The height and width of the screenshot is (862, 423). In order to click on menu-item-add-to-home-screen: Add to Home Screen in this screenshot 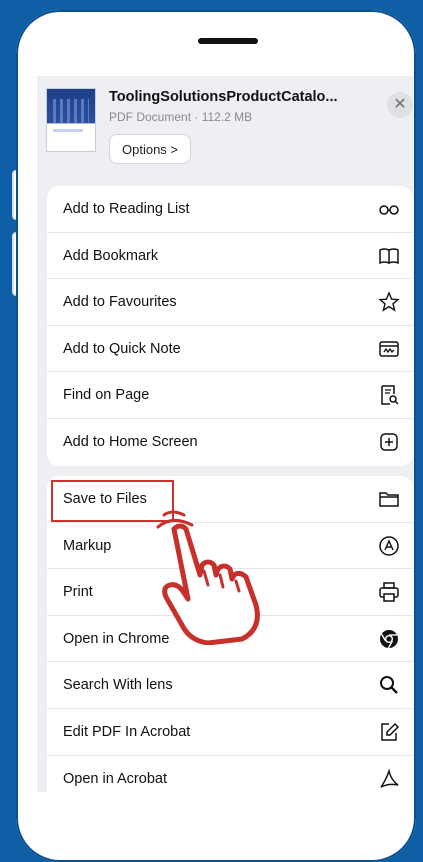, I will do `click(230, 442)`.